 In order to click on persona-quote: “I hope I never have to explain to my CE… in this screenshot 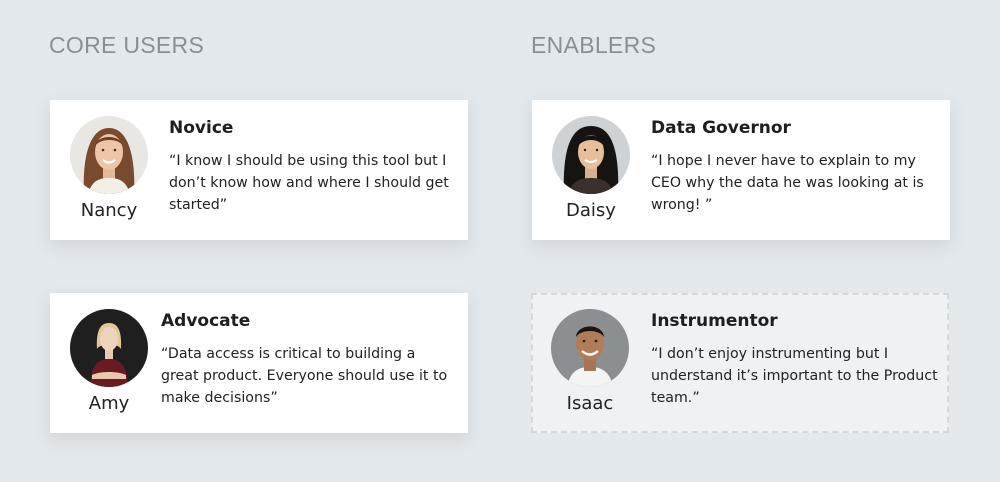, I will do `click(787, 183)`.